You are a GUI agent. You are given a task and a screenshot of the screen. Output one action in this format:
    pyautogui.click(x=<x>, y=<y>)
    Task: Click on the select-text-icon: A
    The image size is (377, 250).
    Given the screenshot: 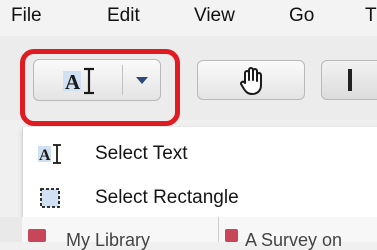 What is the action you would take?
    pyautogui.click(x=49, y=154)
    